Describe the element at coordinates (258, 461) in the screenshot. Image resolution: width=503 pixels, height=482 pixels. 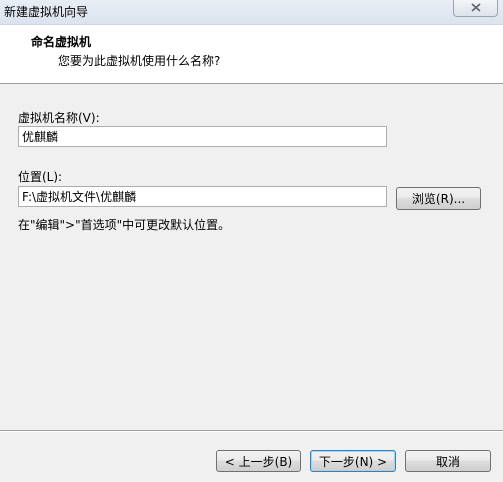
I see `back-button: < 上一步(B)` at that location.